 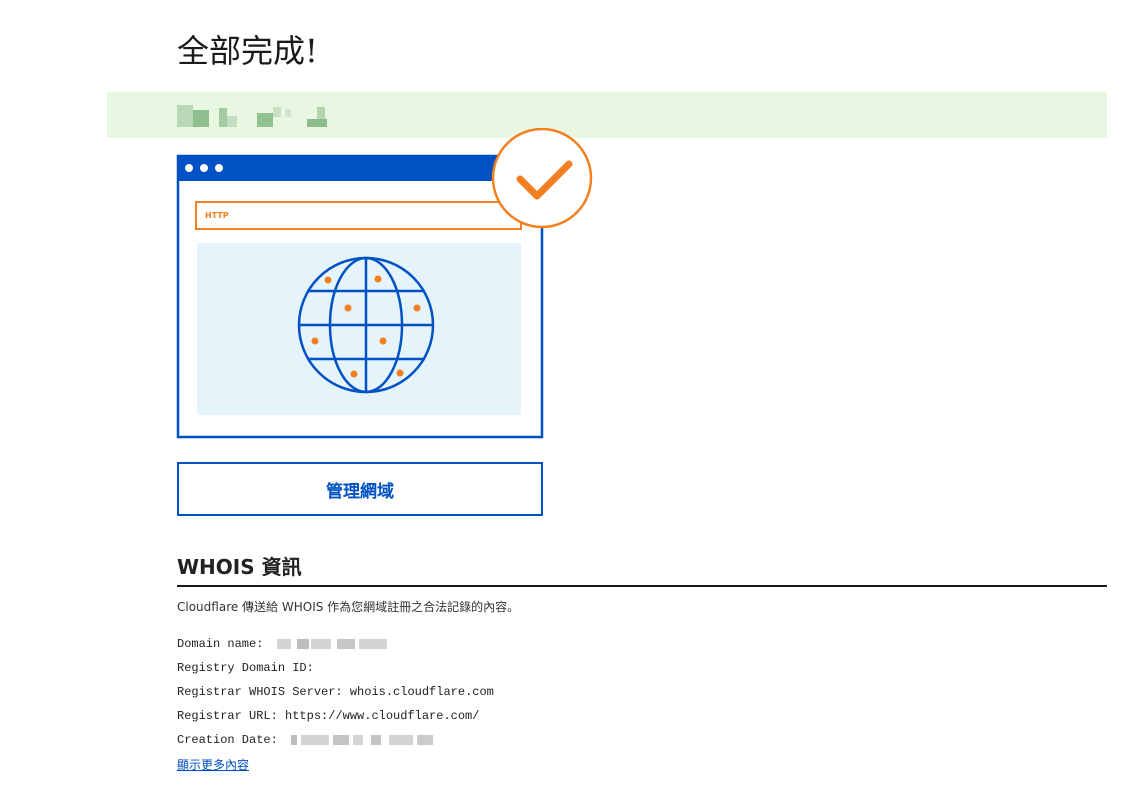 What do you see at coordinates (360, 489) in the screenshot?
I see `manage-domain-button: 管理網域` at bounding box center [360, 489].